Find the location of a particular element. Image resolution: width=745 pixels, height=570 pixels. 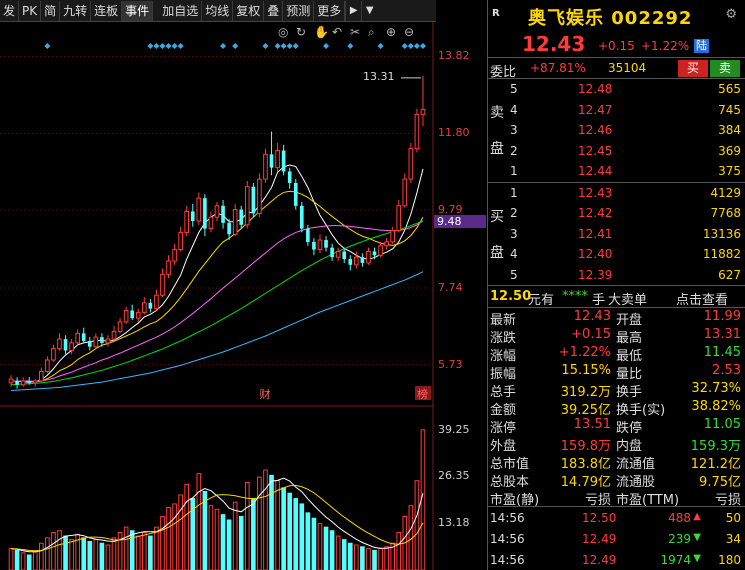

chart-tool-icon: ✂ is located at coordinates (355, 32).